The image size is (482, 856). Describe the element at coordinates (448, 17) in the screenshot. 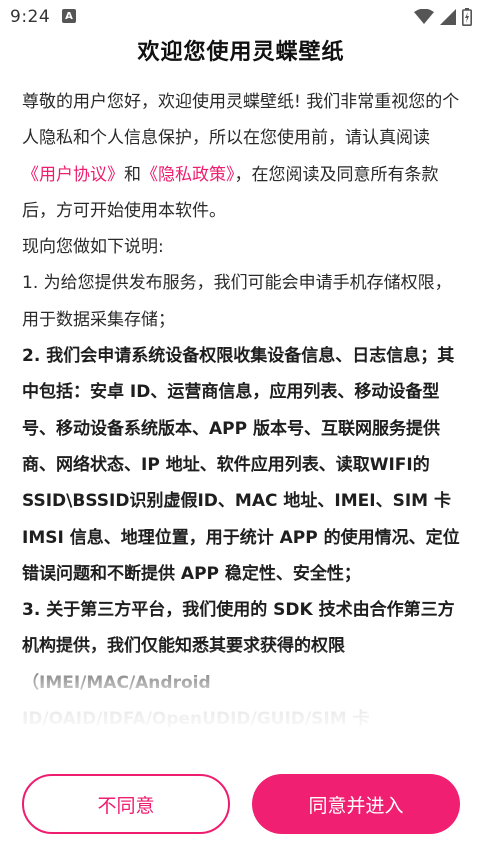

I see `signal-icon` at that location.